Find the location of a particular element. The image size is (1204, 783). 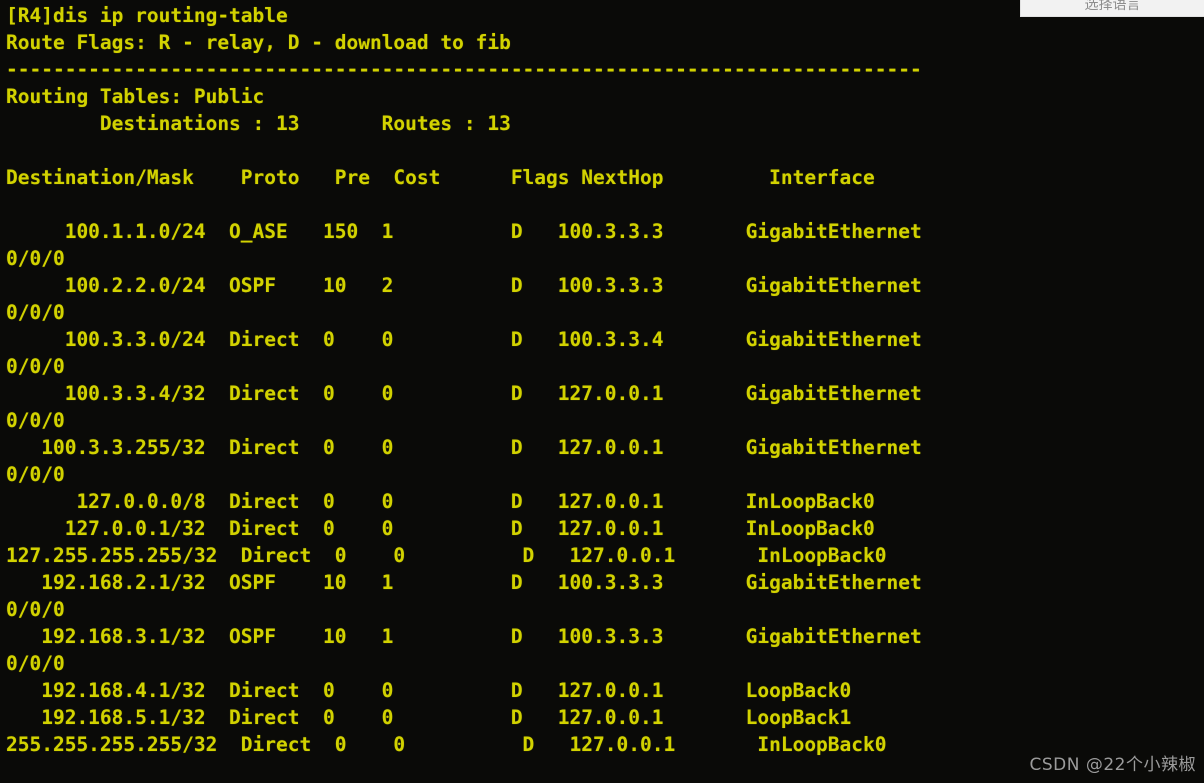

language-selector-popup: 选择语言 is located at coordinates (1112, 8).